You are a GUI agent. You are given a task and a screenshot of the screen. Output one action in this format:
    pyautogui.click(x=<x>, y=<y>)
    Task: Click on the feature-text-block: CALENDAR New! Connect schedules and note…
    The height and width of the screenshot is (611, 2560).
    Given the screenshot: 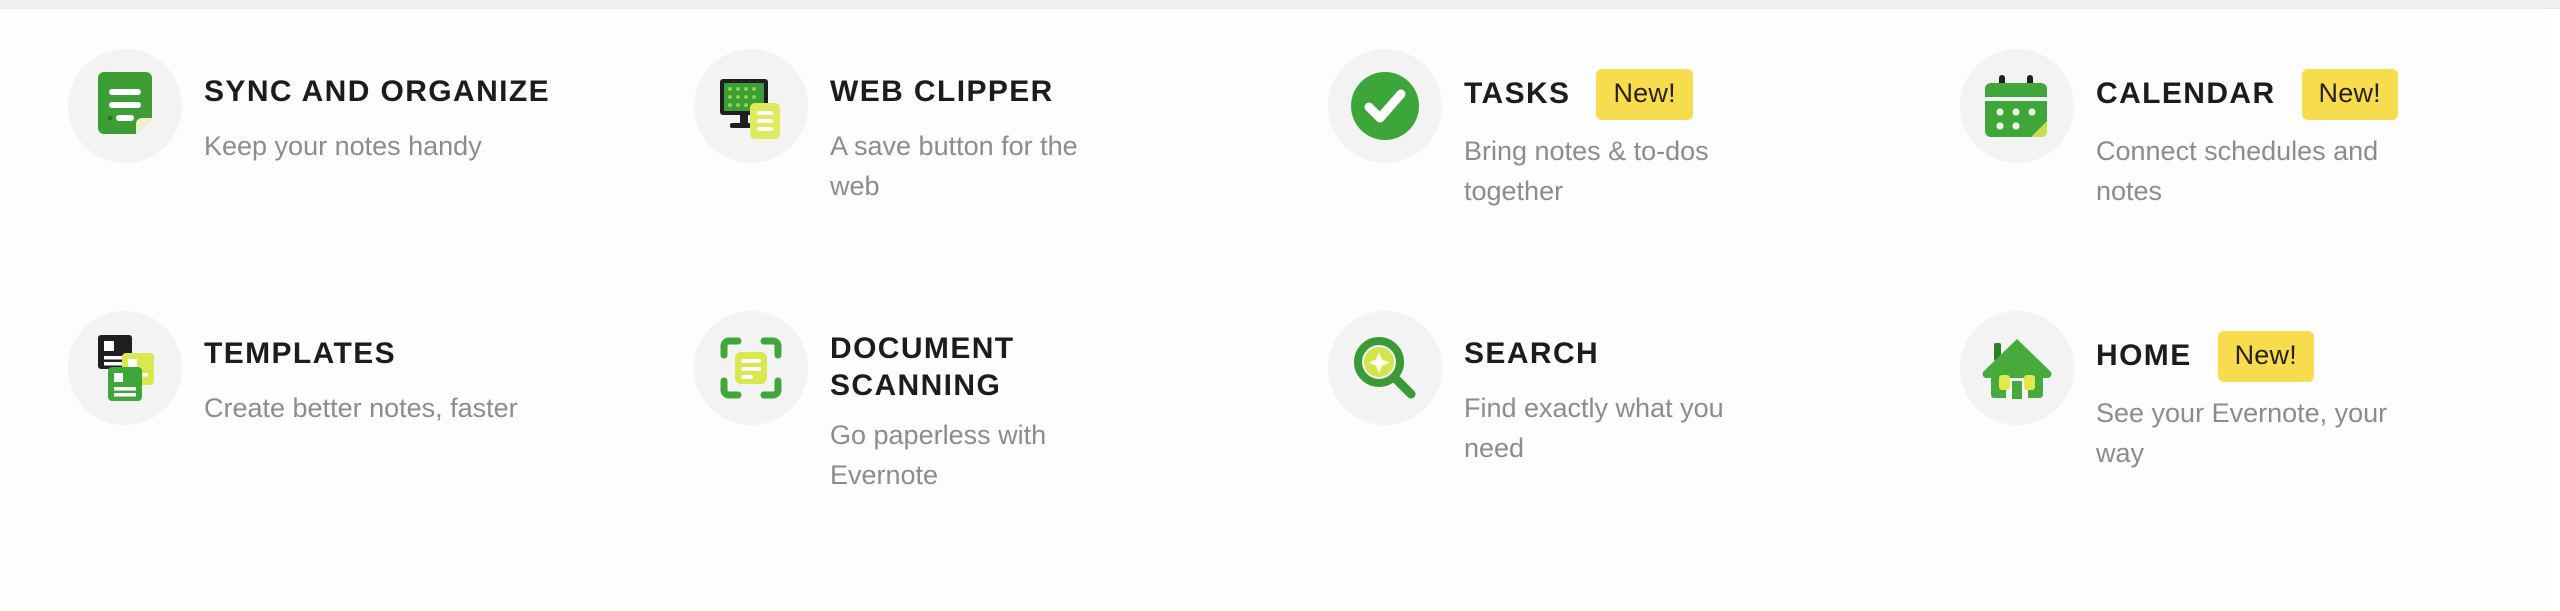 What is the action you would take?
    pyautogui.click(x=2251, y=136)
    